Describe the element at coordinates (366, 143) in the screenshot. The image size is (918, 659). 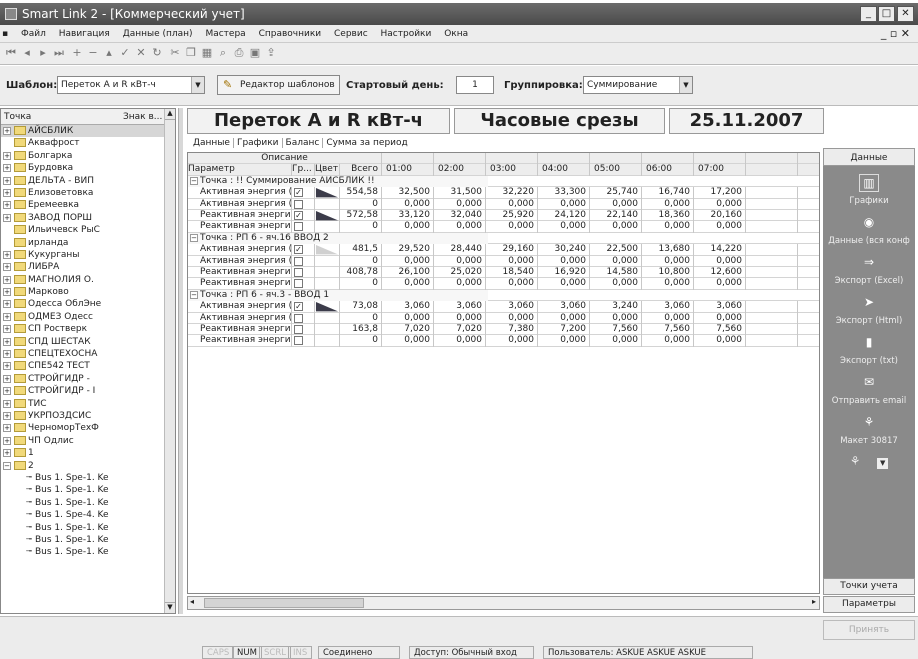
I see `tab-period-sum: Сумма за период` at that location.